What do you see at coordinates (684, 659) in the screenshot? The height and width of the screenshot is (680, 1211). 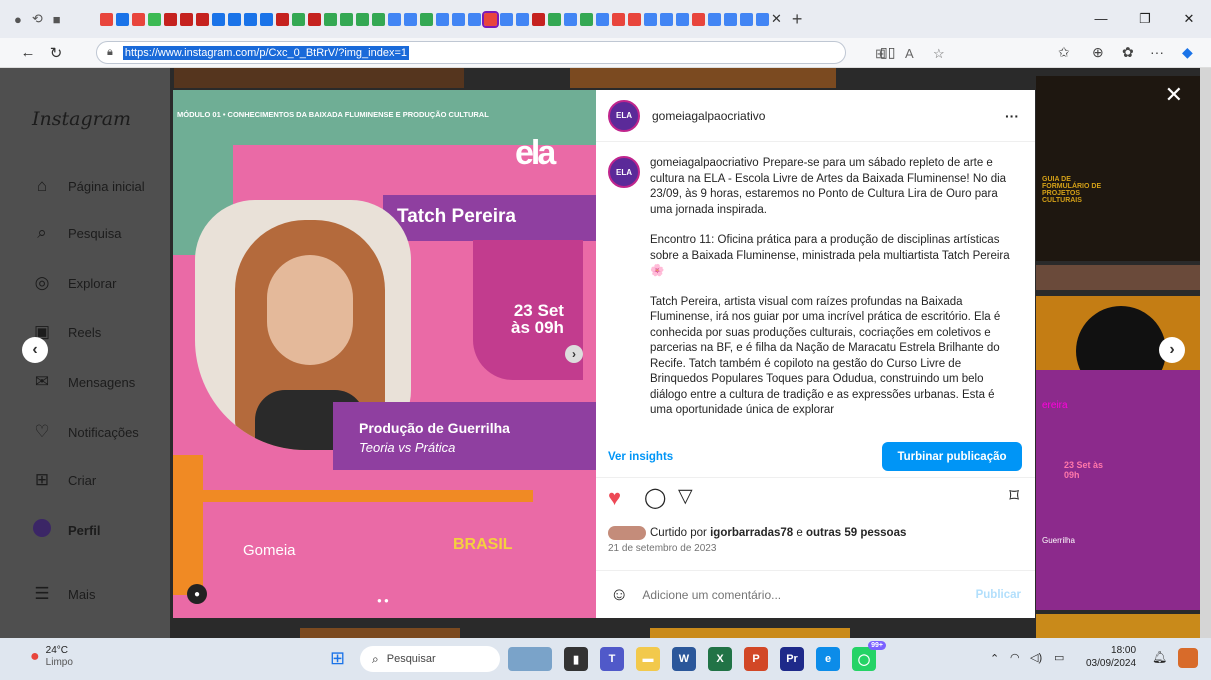 I see `word-icon: W` at bounding box center [684, 659].